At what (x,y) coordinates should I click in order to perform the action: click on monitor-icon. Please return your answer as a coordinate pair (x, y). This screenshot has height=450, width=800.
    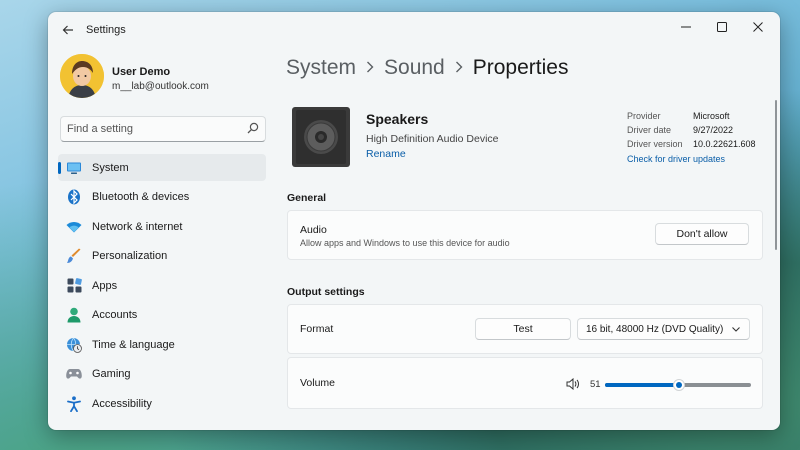
    Looking at the image, I should click on (74, 168).